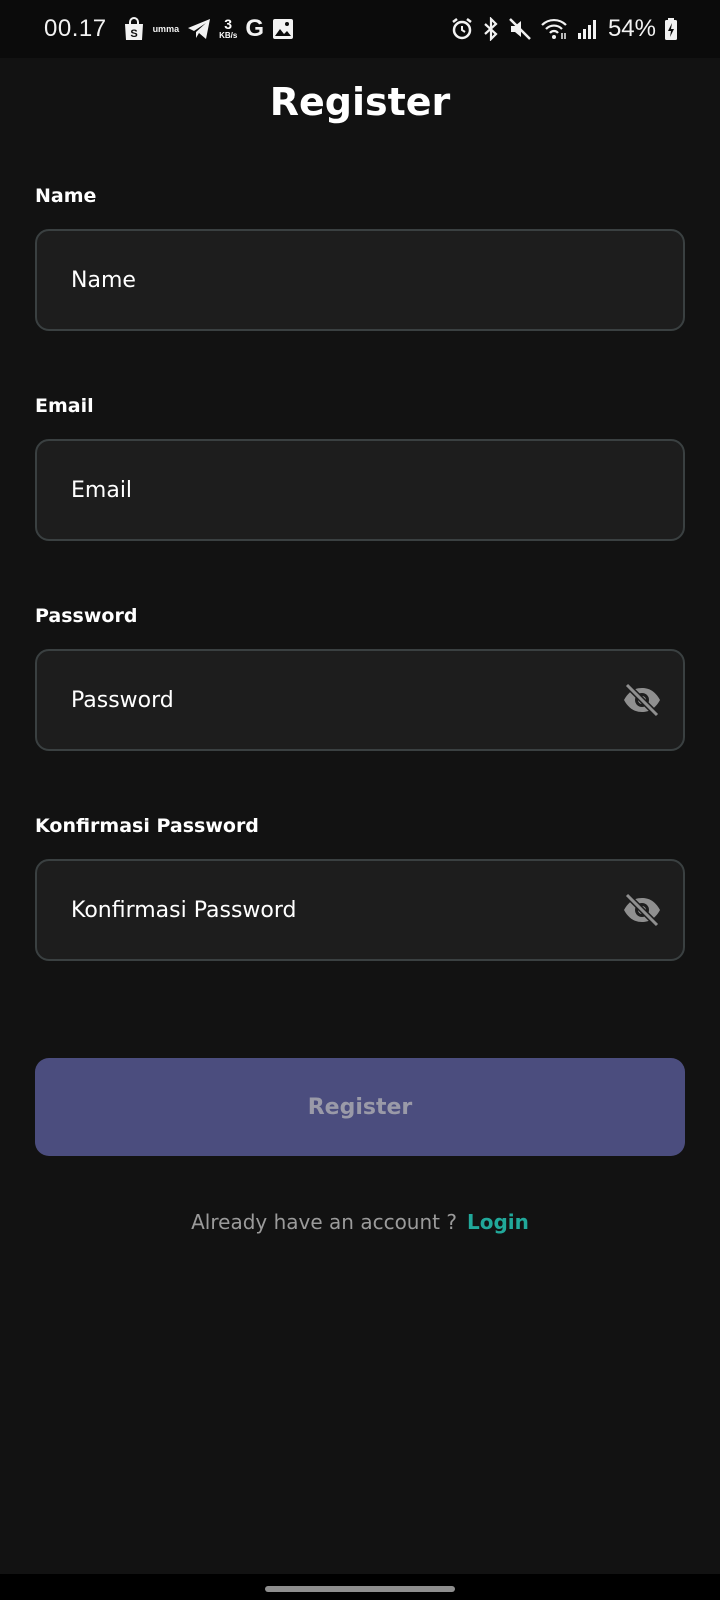 The height and width of the screenshot is (1600, 720). What do you see at coordinates (228, 35) in the screenshot?
I see `net-speed-unit: KB/s` at bounding box center [228, 35].